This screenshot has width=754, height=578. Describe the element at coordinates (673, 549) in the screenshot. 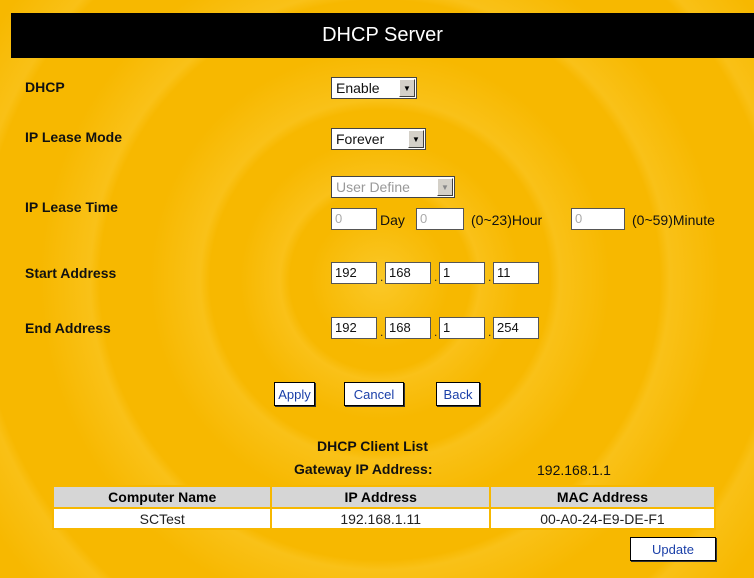

I see `update-button: Update` at that location.